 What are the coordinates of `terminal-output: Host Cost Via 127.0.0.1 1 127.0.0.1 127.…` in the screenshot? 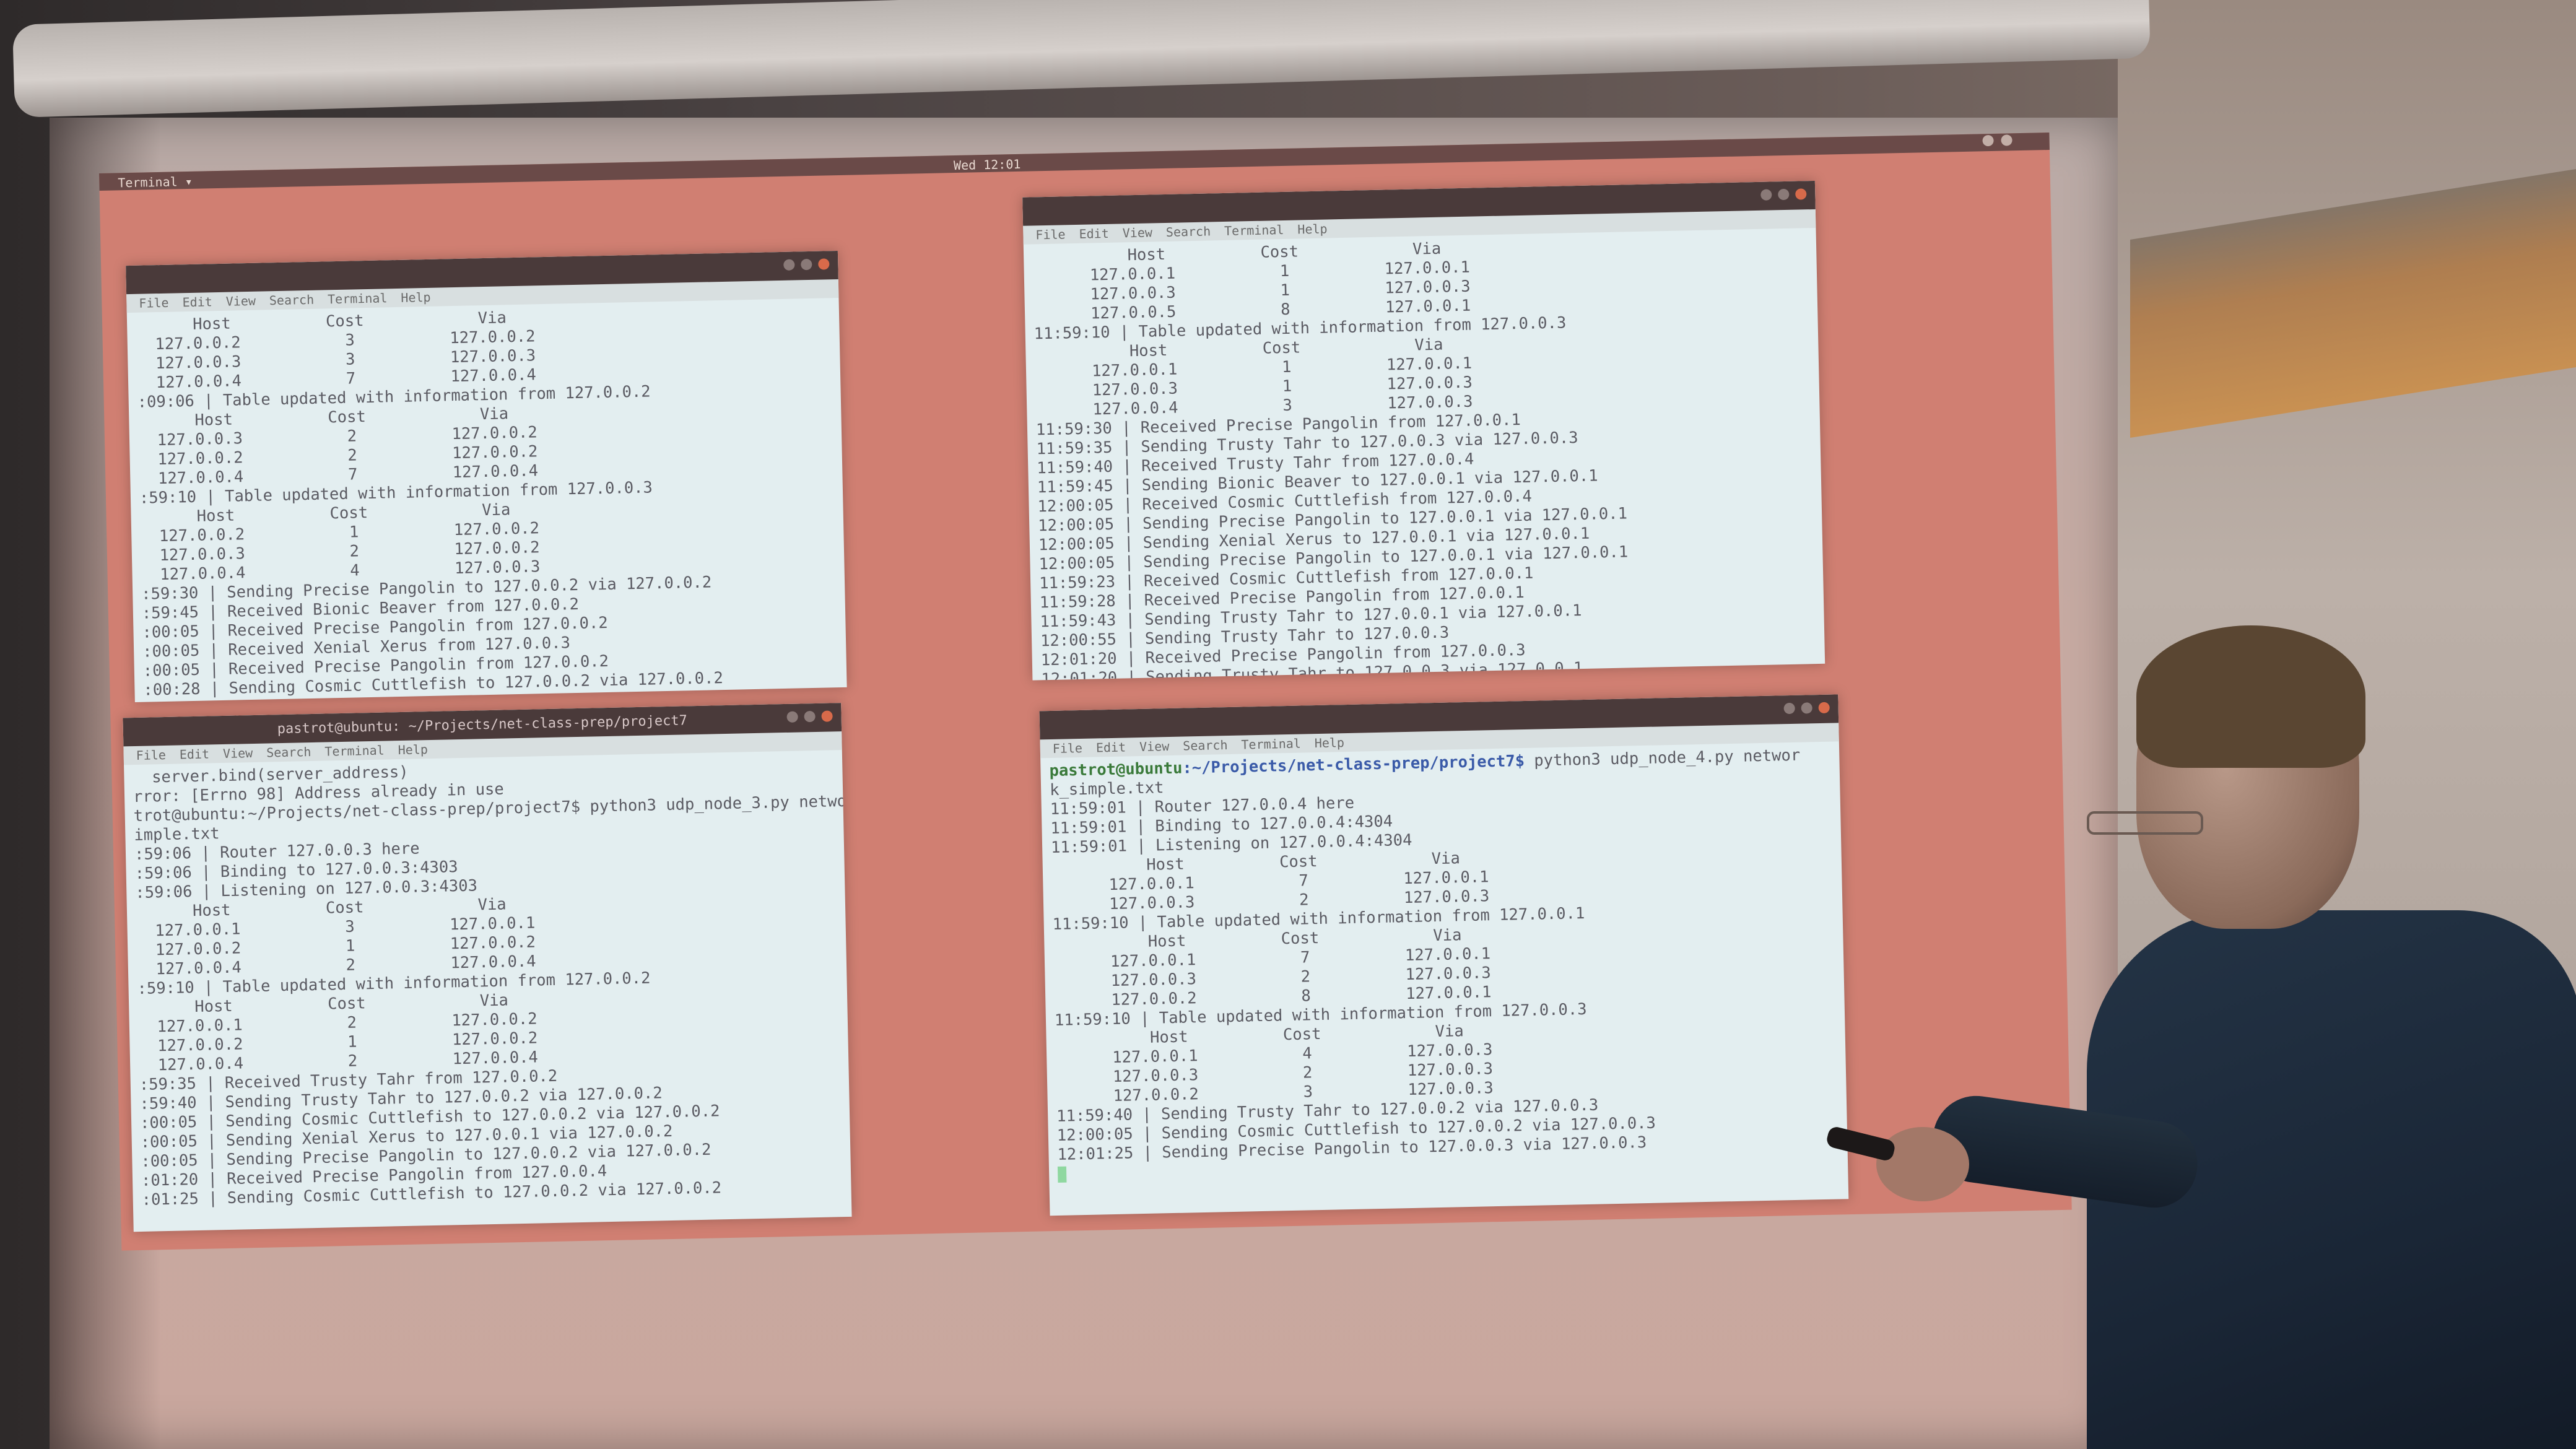 It's located at (1424, 454).